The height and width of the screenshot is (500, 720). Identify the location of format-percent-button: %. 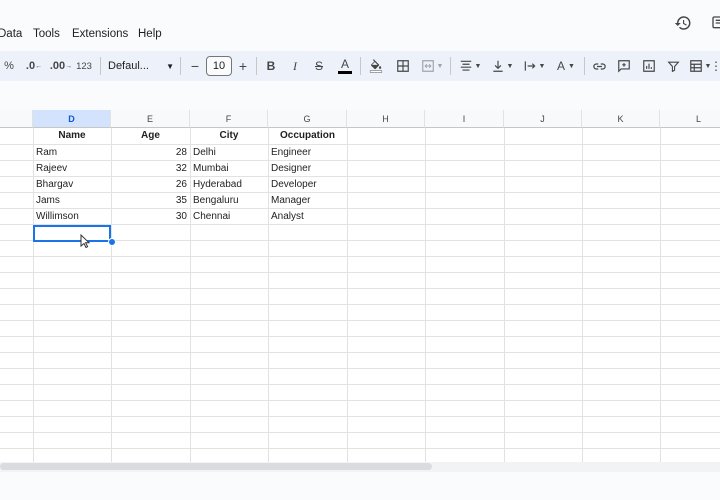
(9, 66).